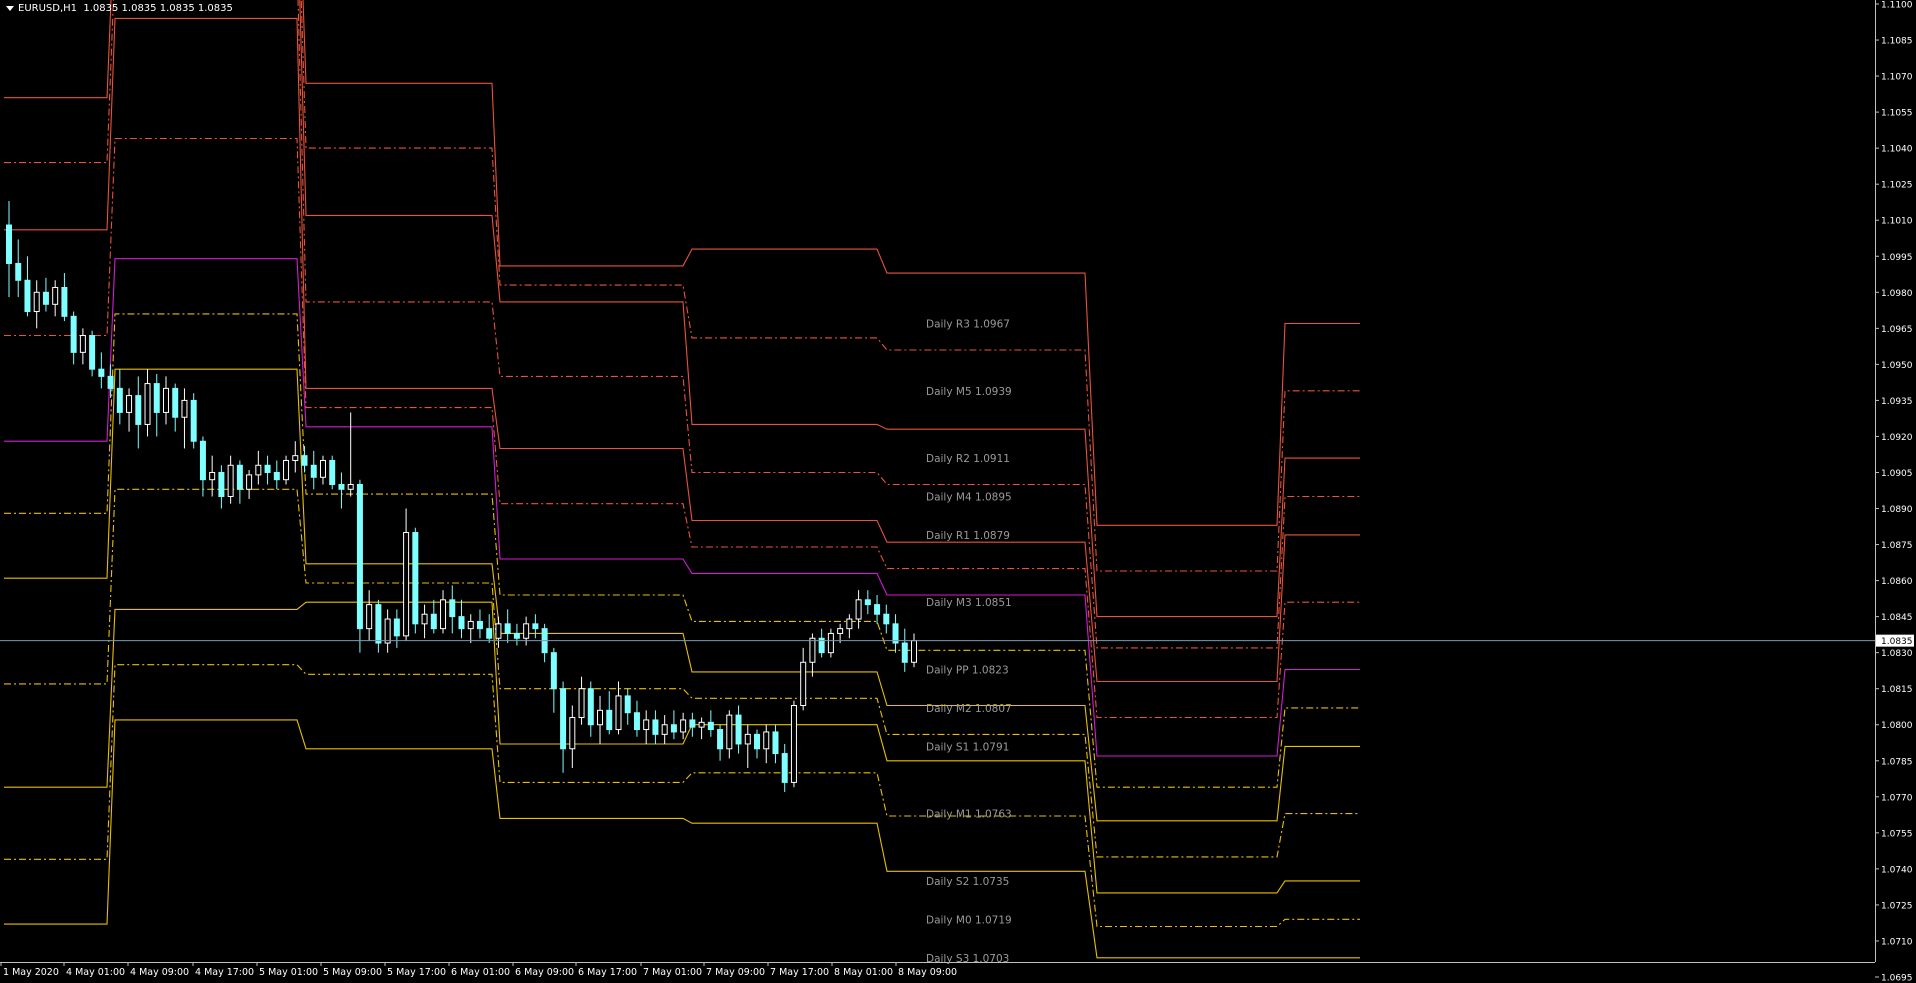 The height and width of the screenshot is (983, 1916). What do you see at coordinates (1897, 474) in the screenshot?
I see `price-tick-label: 1.0905` at bounding box center [1897, 474].